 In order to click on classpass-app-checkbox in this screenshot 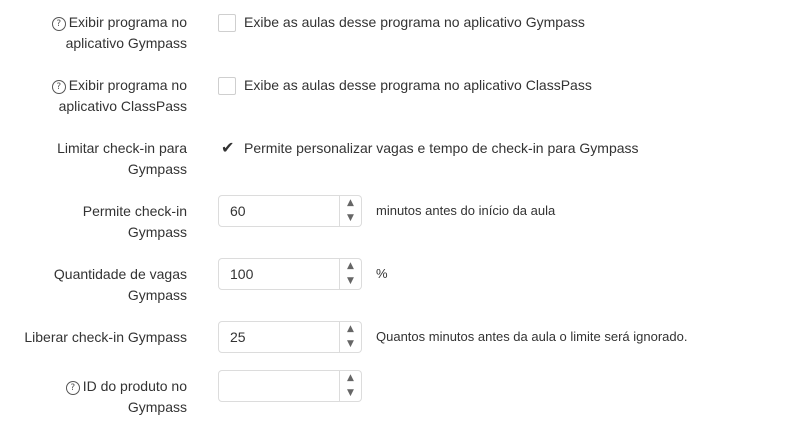, I will do `click(227, 86)`.